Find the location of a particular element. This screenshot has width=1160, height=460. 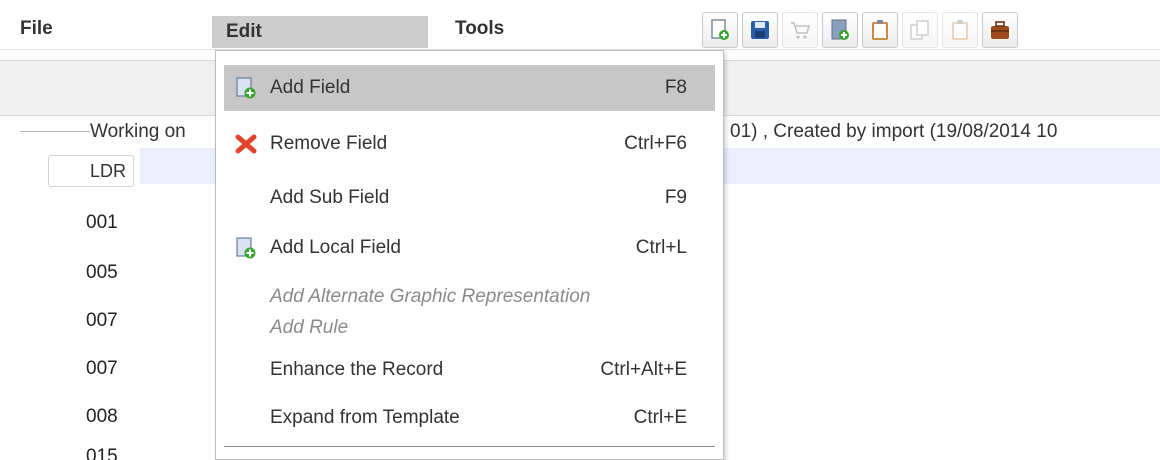

new-record-button is located at coordinates (720, 30).